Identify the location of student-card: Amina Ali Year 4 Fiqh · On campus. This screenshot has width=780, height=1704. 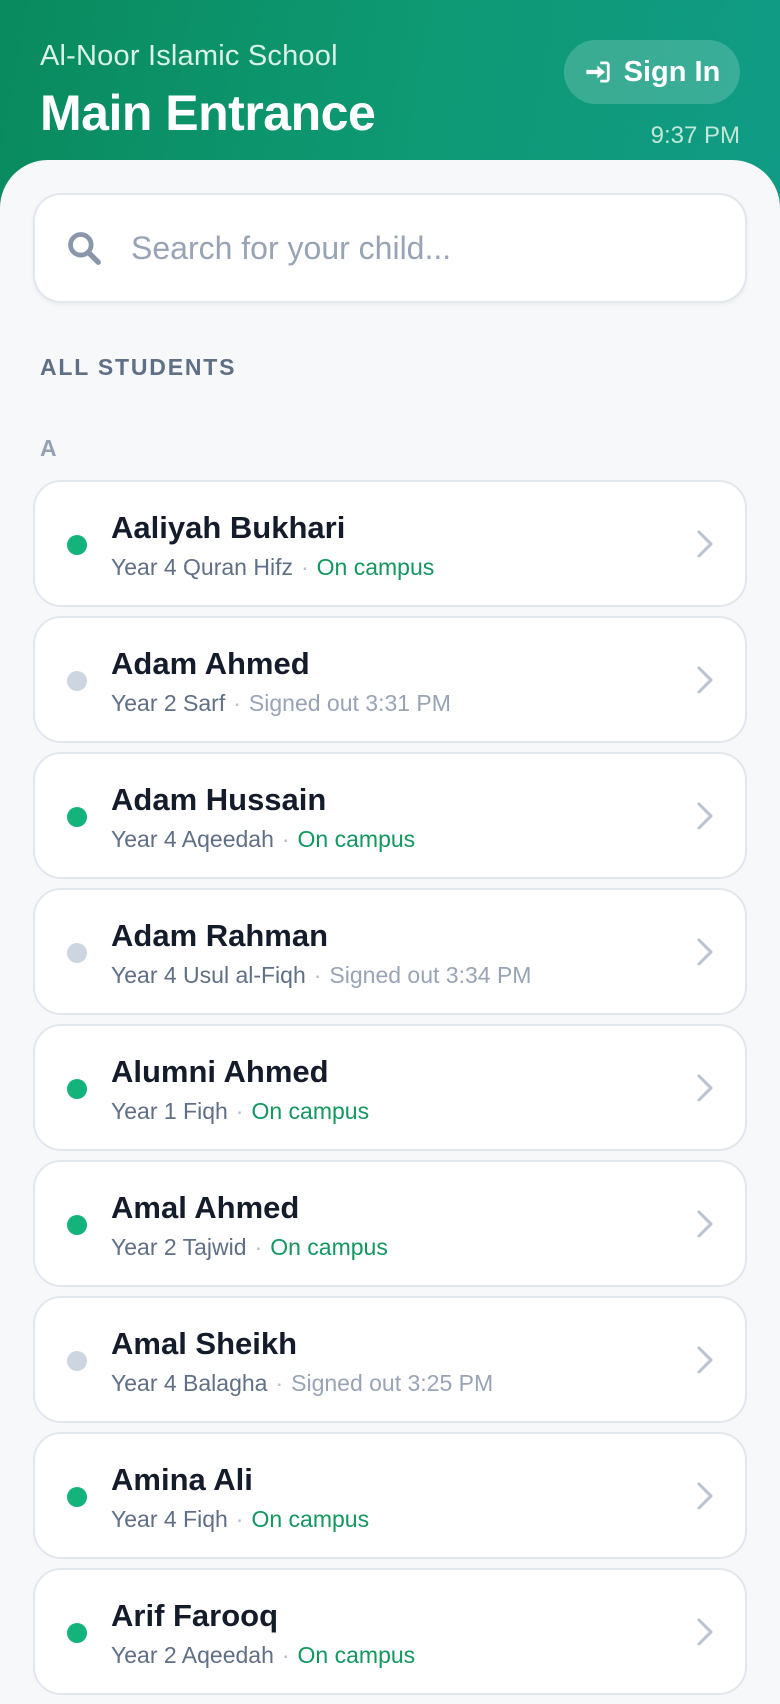
(390, 1495).